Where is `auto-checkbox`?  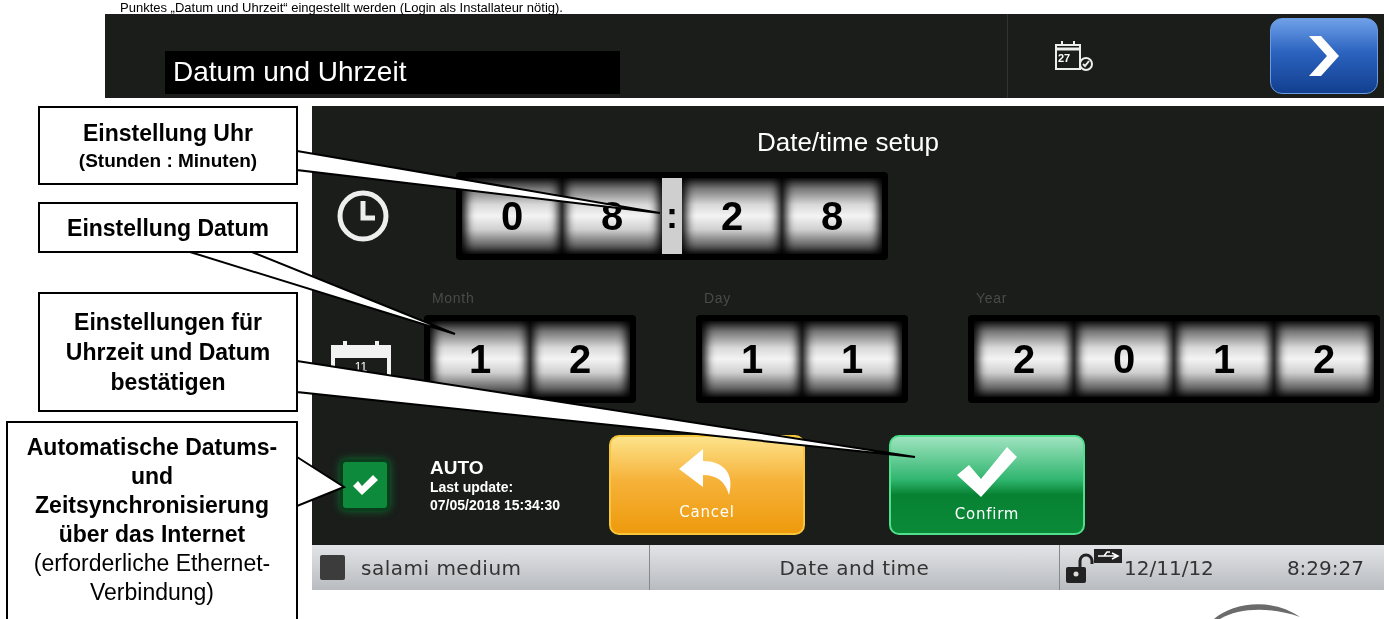 auto-checkbox is located at coordinates (365, 485).